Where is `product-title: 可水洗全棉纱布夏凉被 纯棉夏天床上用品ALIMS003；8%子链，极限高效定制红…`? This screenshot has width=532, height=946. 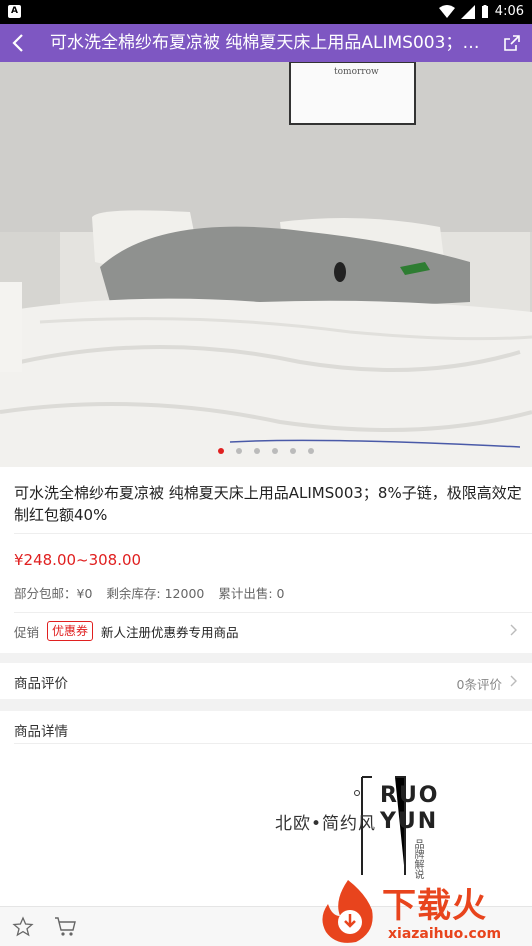
product-title: 可水洗全棉纱布夏凉被 纯棉夏天床上用品ALIMS003；8%子链，极限高效定制红… is located at coordinates (268, 504).